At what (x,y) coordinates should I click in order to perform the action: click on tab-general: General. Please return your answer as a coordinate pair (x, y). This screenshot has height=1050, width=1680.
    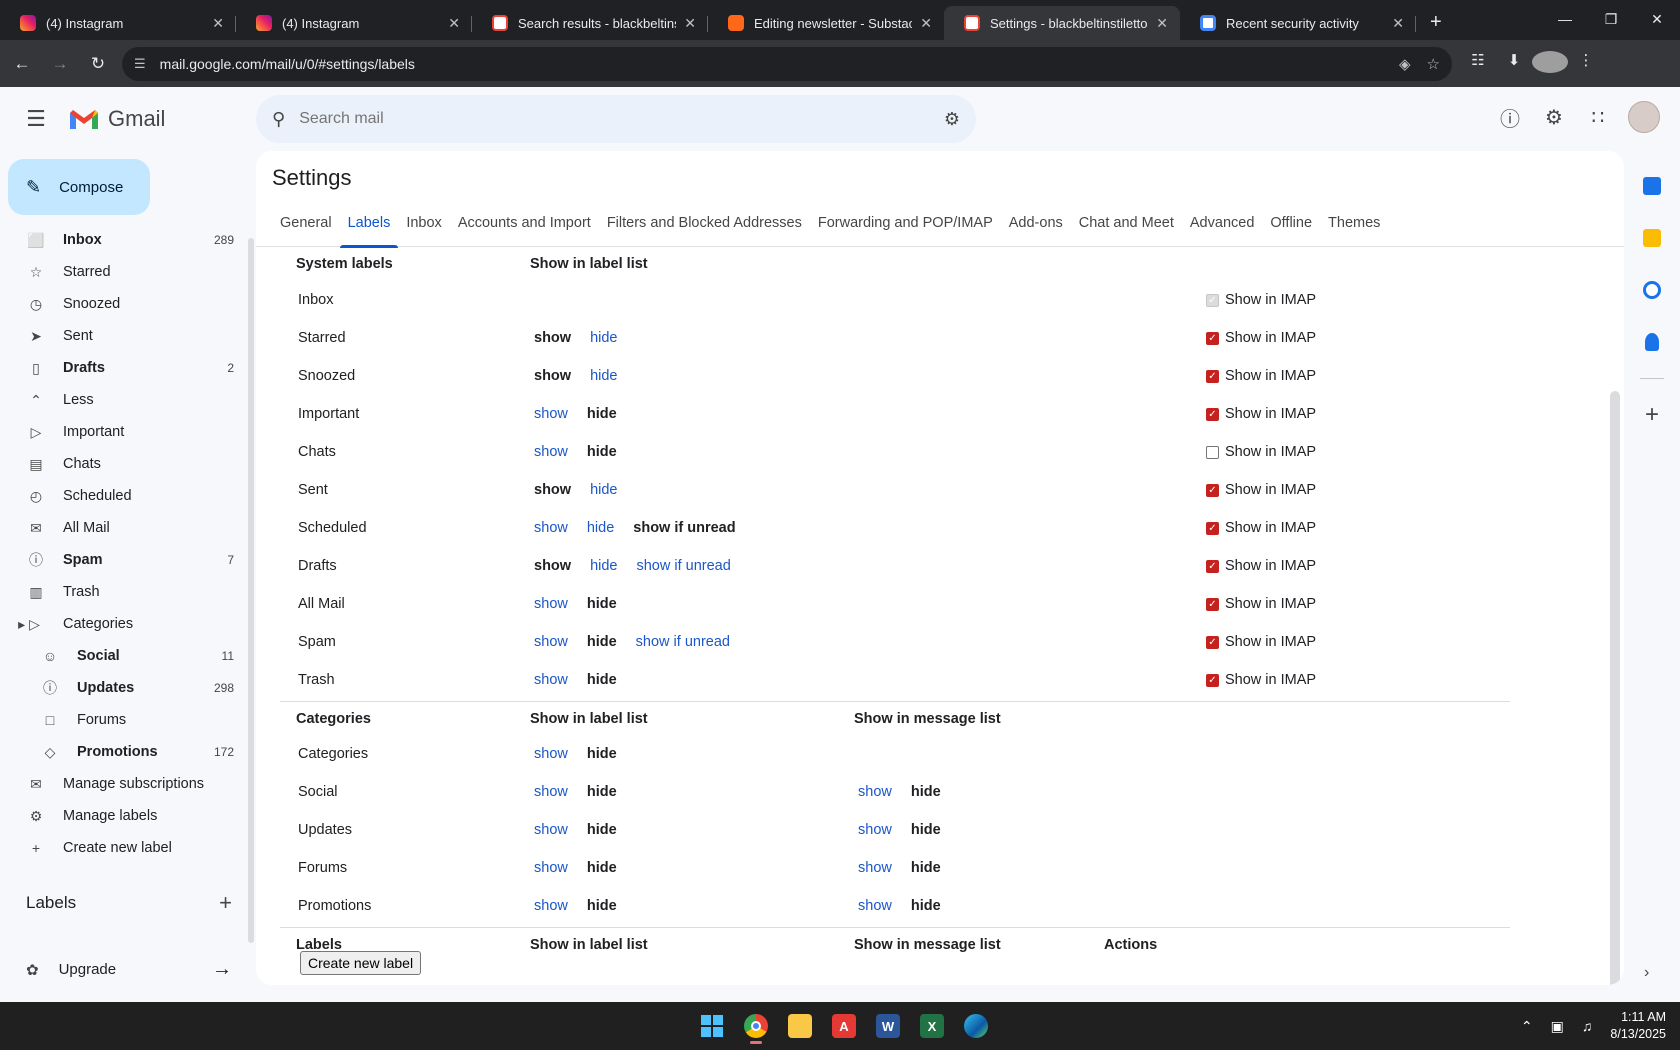
    Looking at the image, I should click on (306, 227).